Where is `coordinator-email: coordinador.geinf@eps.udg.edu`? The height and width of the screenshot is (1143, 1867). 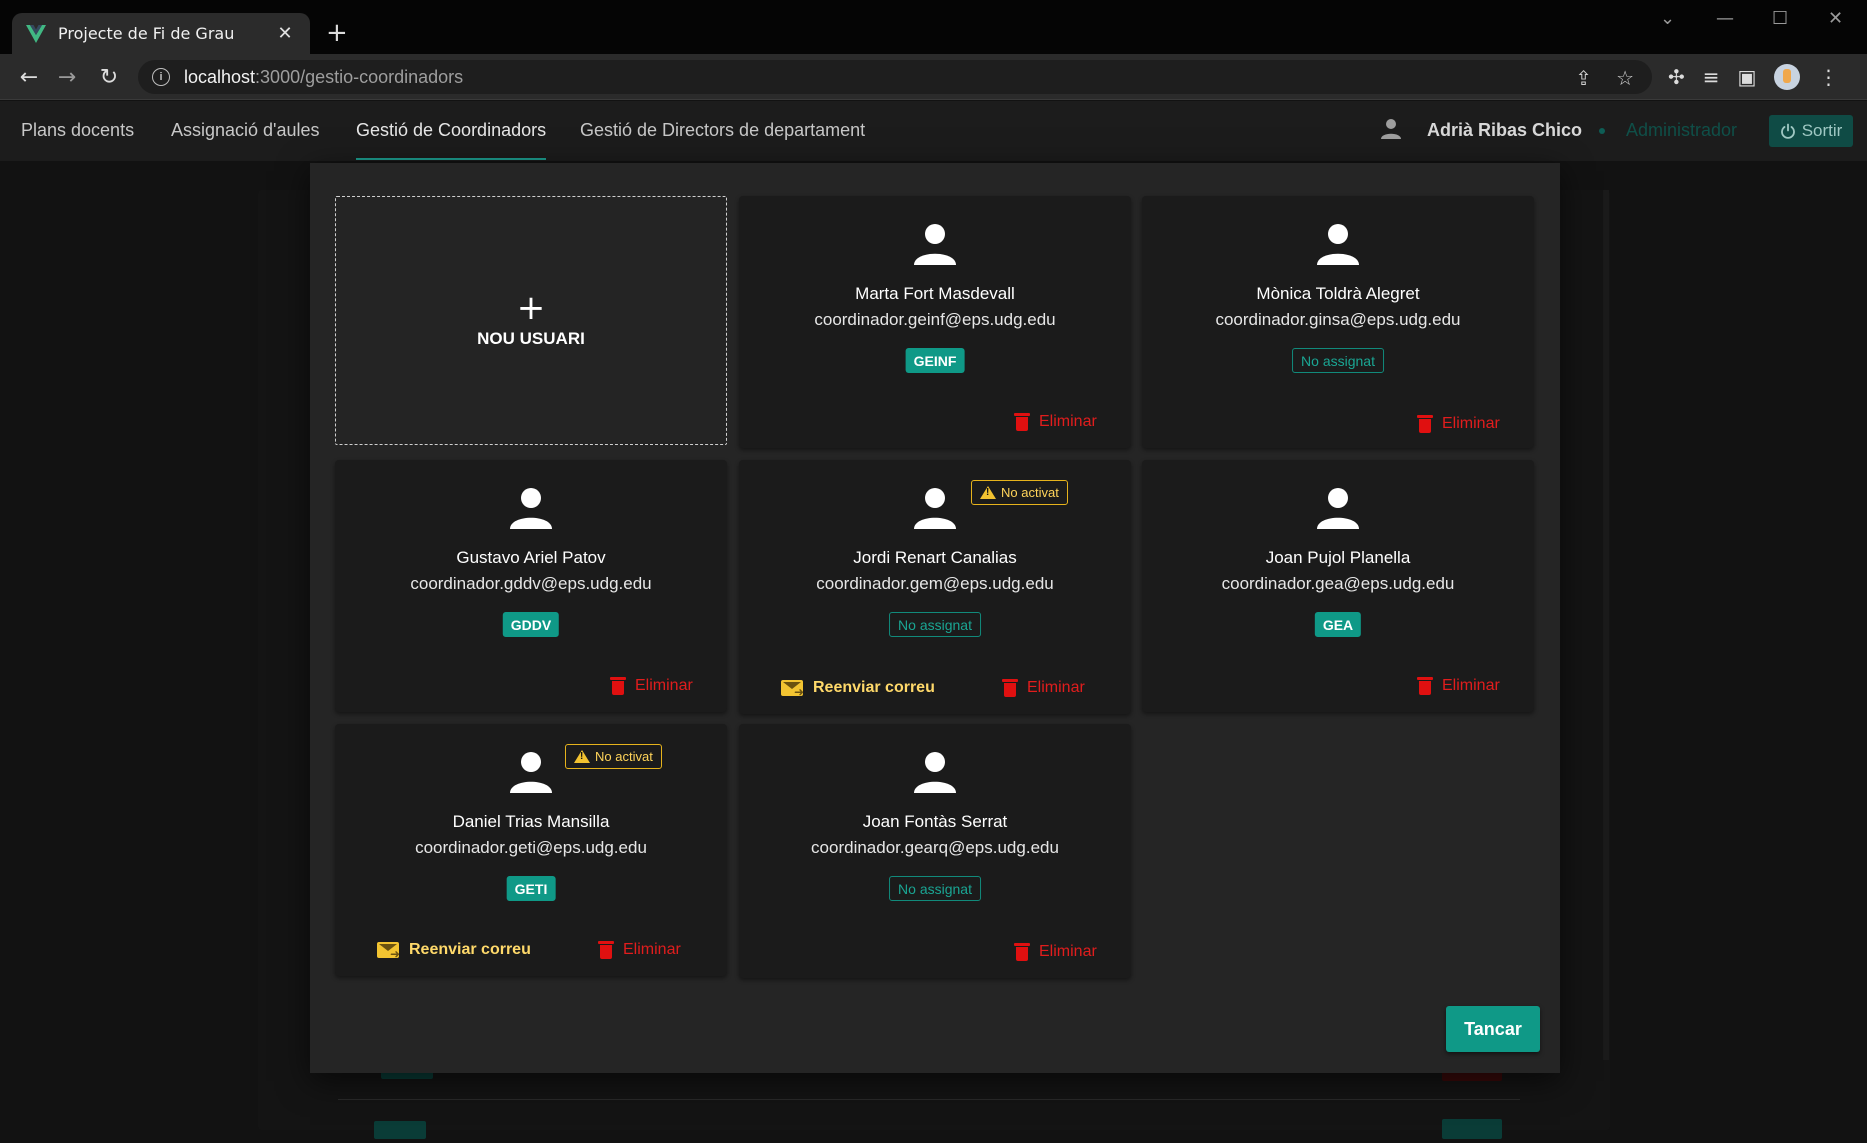 coordinator-email: coordinador.geinf@eps.udg.edu is located at coordinates (935, 319).